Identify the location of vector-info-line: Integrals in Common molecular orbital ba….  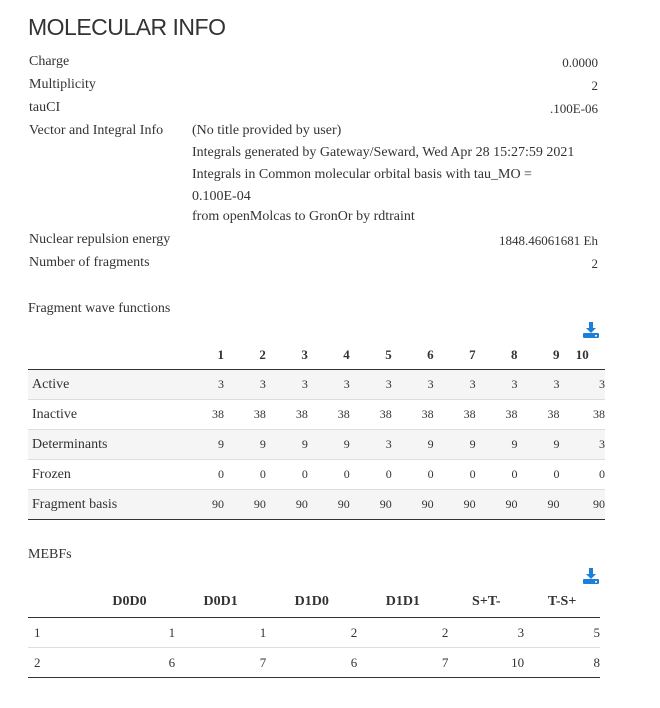
(362, 174).